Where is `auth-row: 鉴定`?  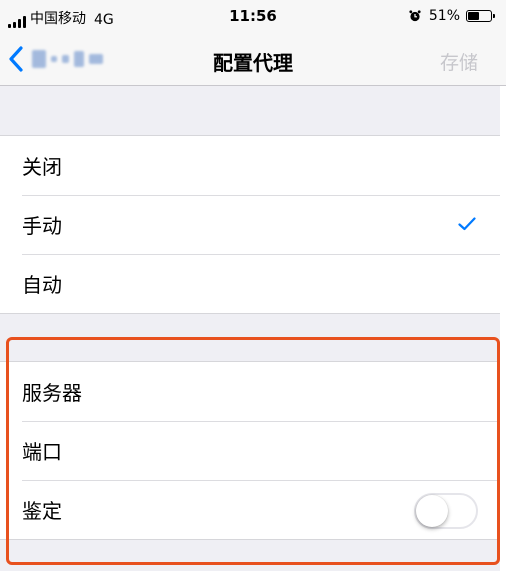
auth-row: 鉴定 is located at coordinates (250, 509).